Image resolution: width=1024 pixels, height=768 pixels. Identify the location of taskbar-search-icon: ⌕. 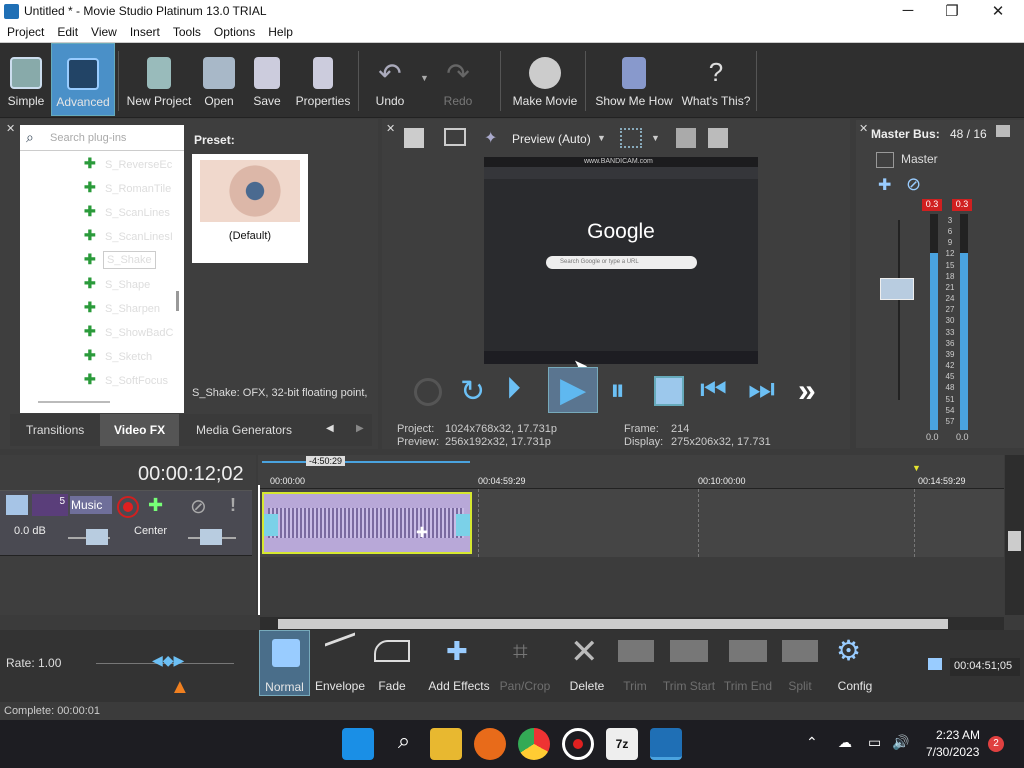
(404, 744).